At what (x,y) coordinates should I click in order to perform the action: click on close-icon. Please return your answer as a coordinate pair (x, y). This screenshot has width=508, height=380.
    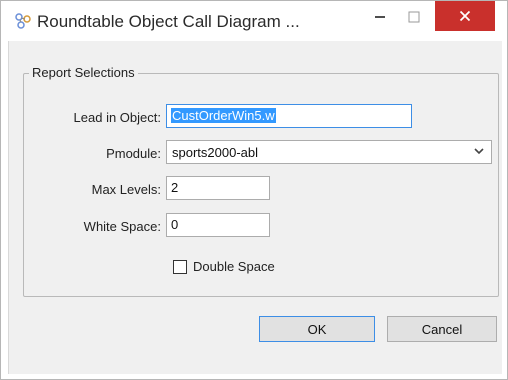
    Looking at the image, I should click on (465, 16).